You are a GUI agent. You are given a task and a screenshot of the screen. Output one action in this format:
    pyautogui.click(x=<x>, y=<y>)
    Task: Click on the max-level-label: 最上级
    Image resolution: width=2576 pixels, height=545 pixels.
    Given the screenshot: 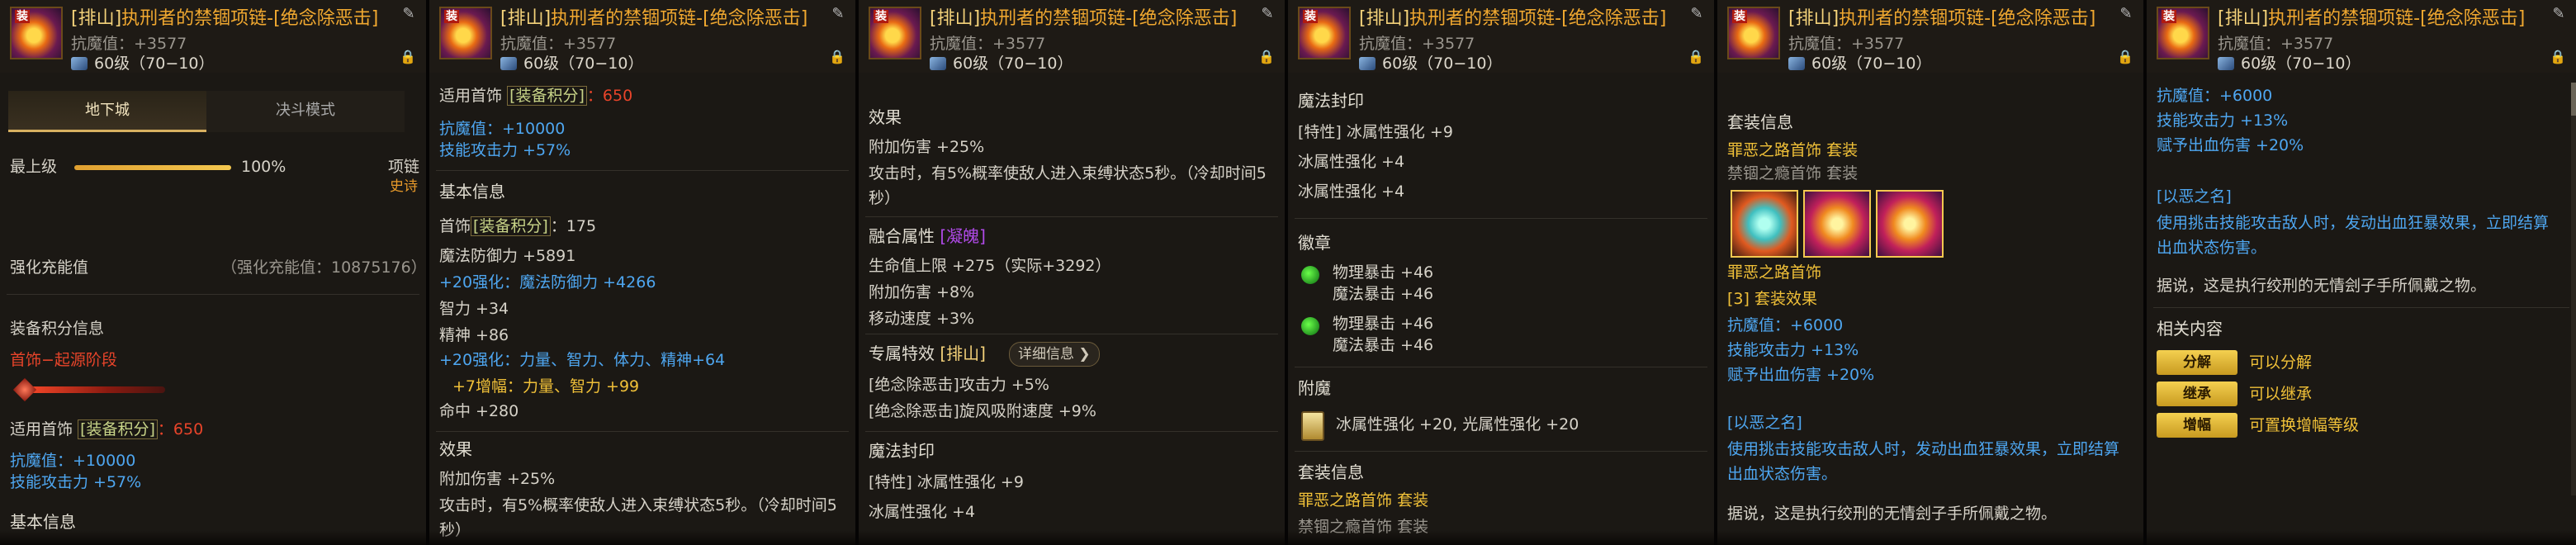 What is the action you would take?
    pyautogui.click(x=34, y=167)
    